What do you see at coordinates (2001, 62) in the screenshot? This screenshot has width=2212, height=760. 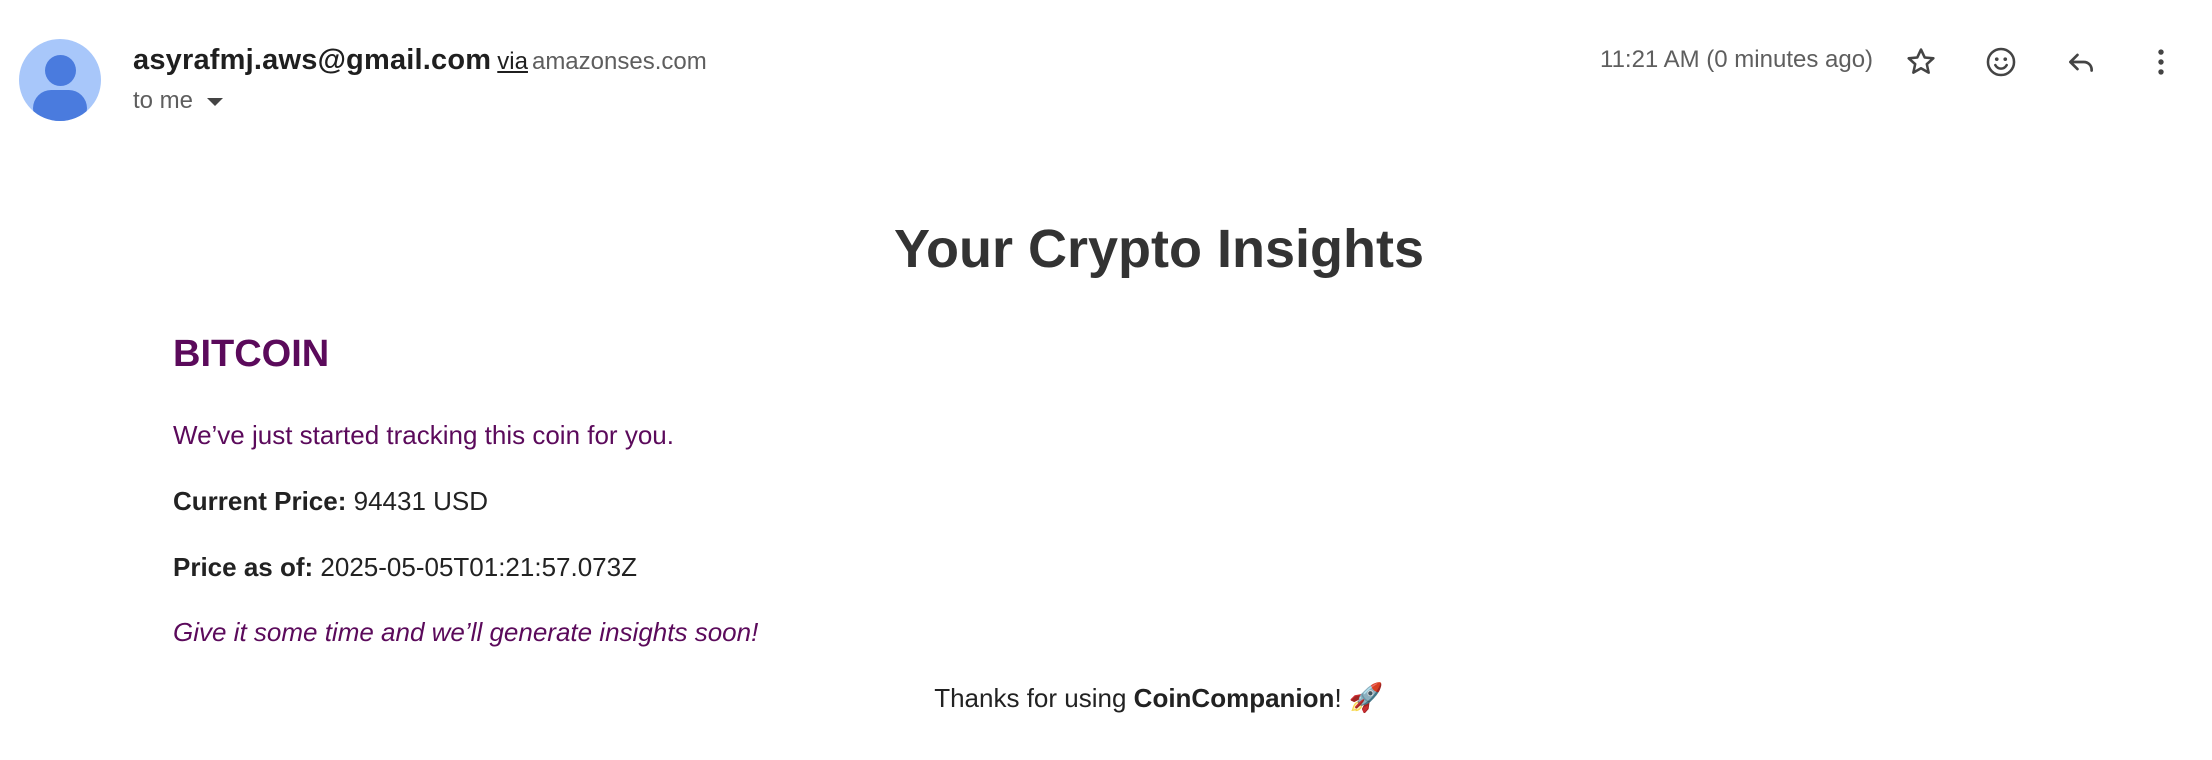 I see `emoji-icon` at bounding box center [2001, 62].